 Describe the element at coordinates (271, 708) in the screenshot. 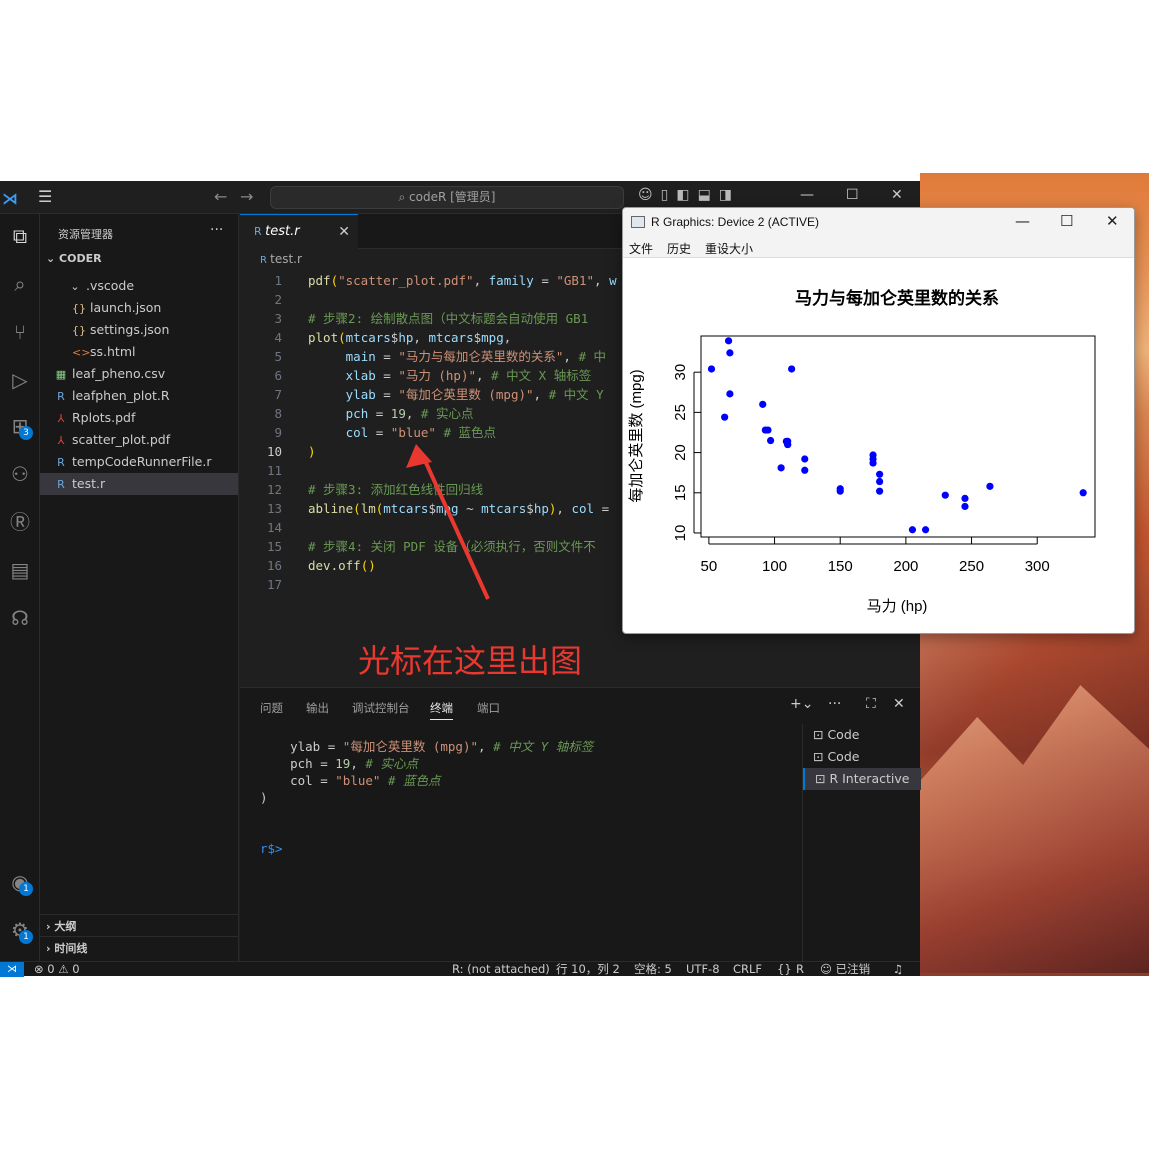

I see `panel-tab: 问题` at that location.